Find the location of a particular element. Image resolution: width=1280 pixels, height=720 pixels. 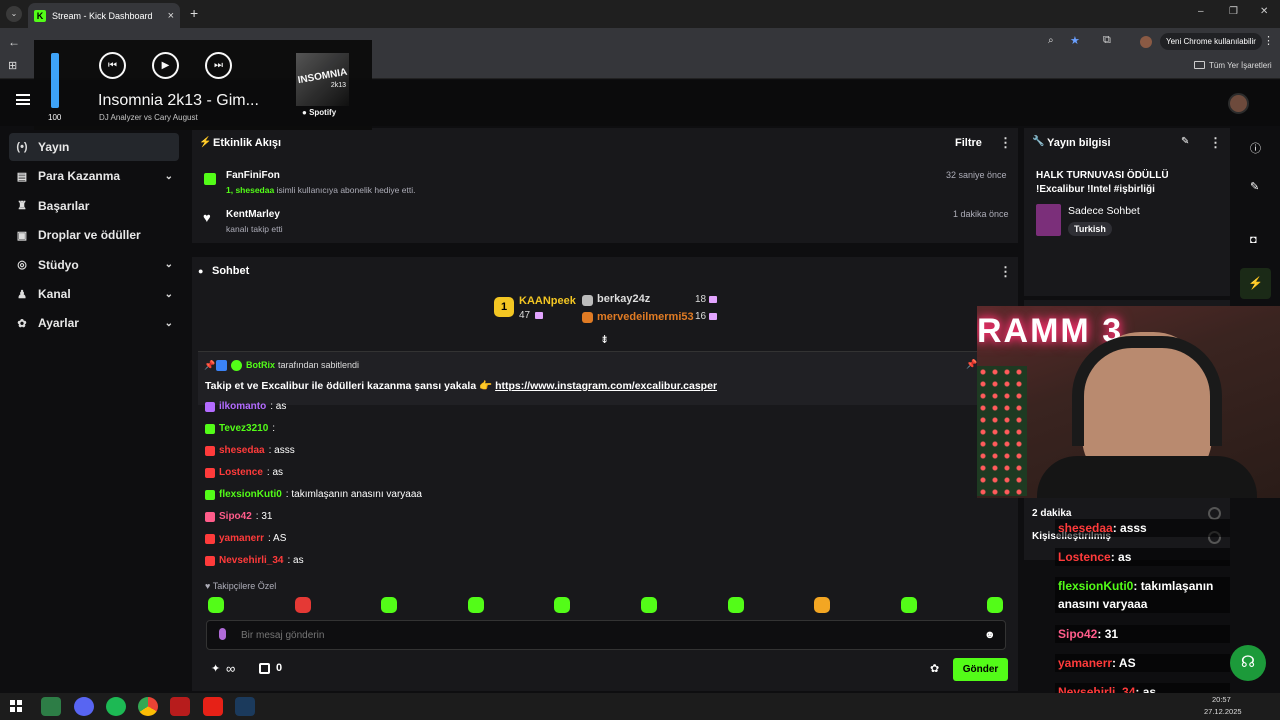

category-thumbnail is located at coordinates (1048, 220).